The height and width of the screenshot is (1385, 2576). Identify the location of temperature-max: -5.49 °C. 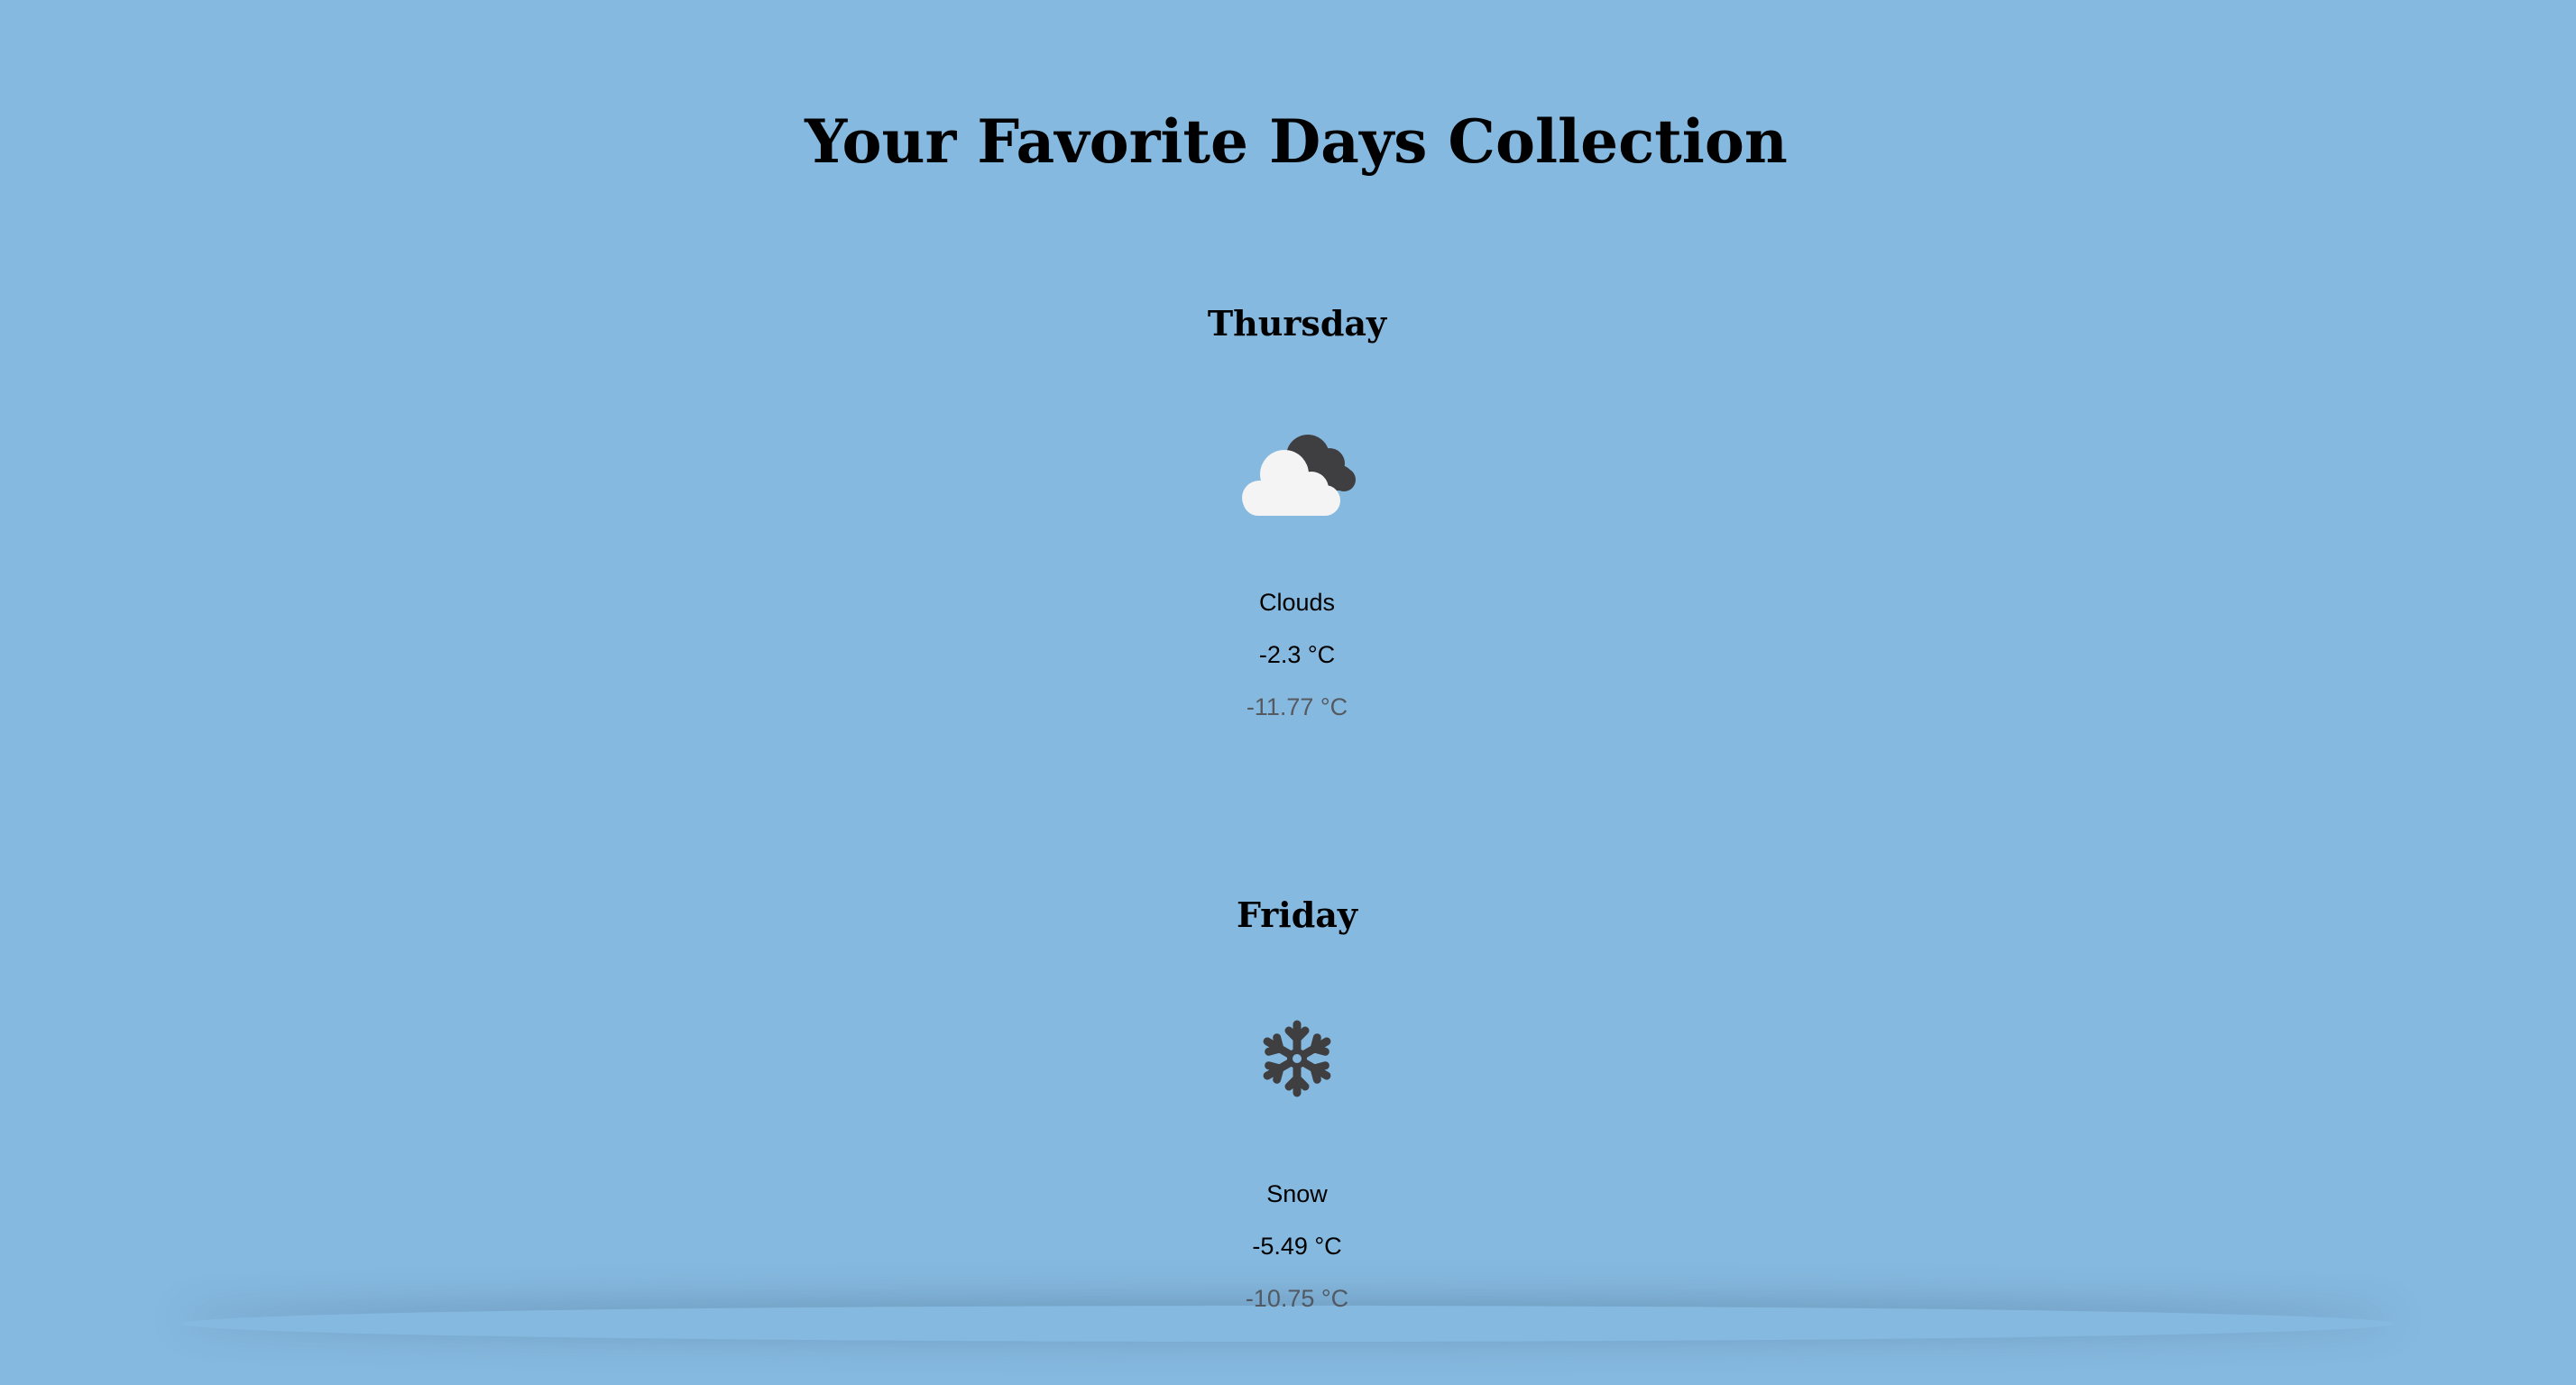
(1297, 1247).